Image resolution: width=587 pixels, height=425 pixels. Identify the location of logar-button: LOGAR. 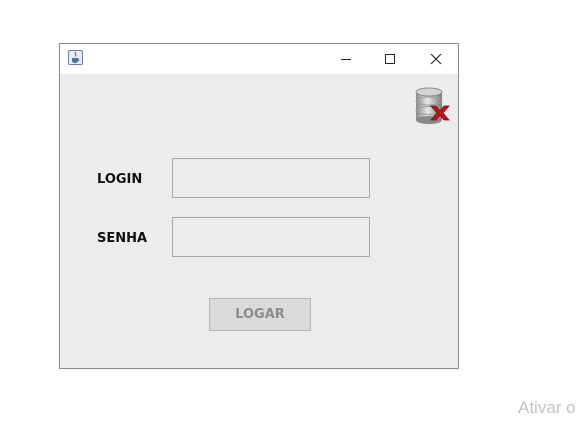
(260, 314).